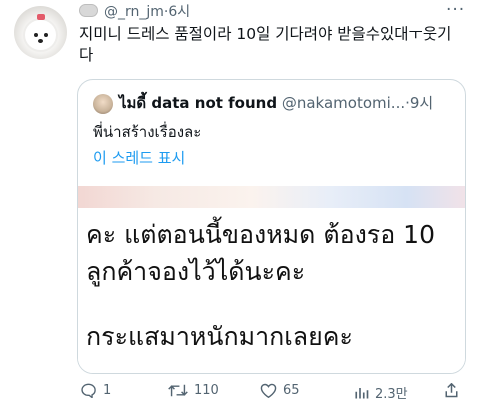 The width and height of the screenshot is (480, 402). I want to click on reply-count: 1, so click(107, 390).